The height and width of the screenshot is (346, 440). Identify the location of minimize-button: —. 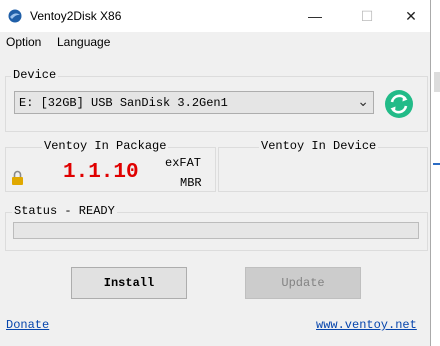
(315, 16).